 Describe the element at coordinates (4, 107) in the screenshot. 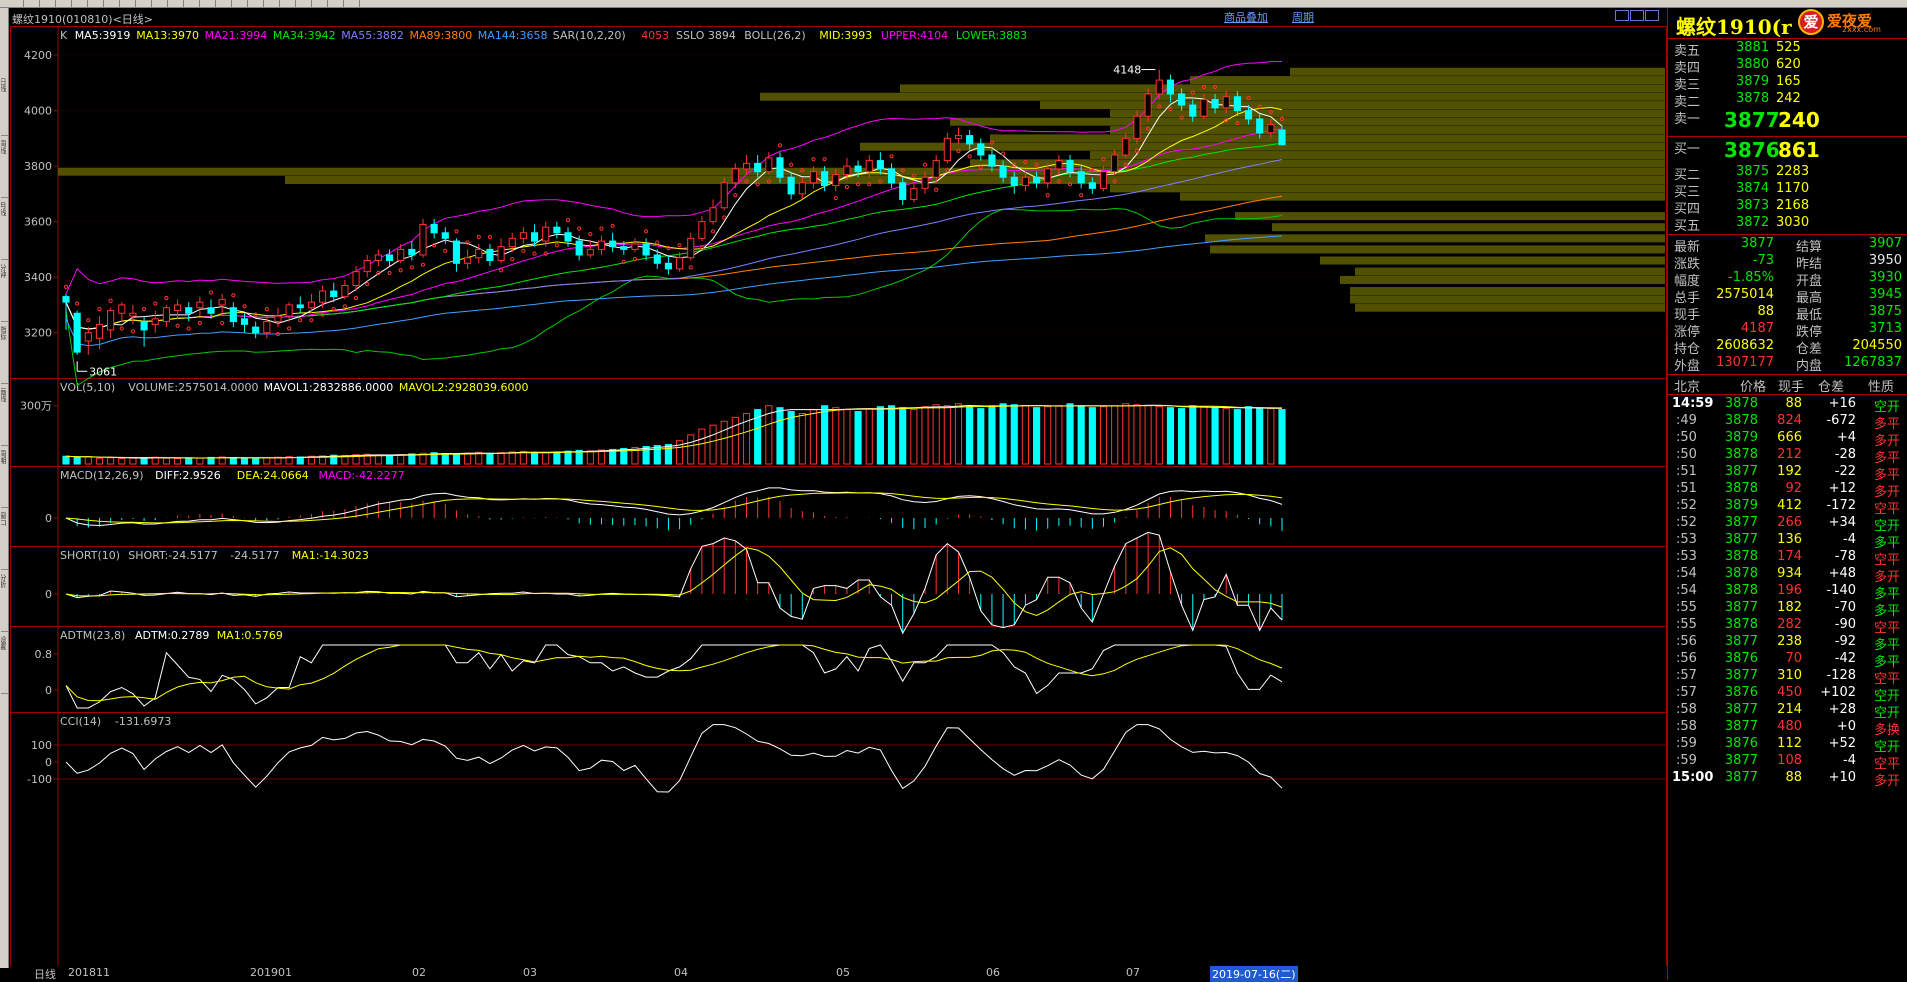

I see `left-tool-0: 日线` at that location.